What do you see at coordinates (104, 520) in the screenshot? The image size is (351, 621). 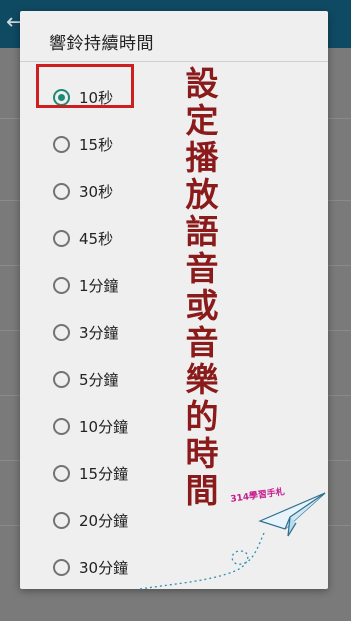 I see `duration-option-label: 20分鐘` at bounding box center [104, 520].